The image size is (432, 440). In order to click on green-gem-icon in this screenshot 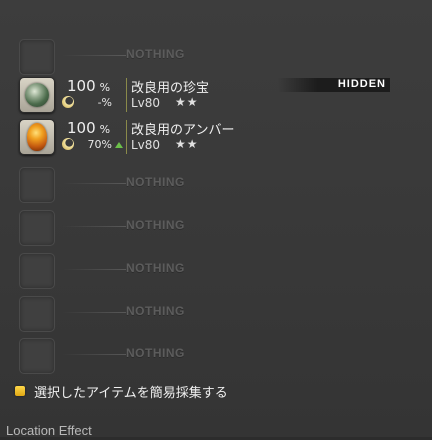, I will do `click(37, 95)`.